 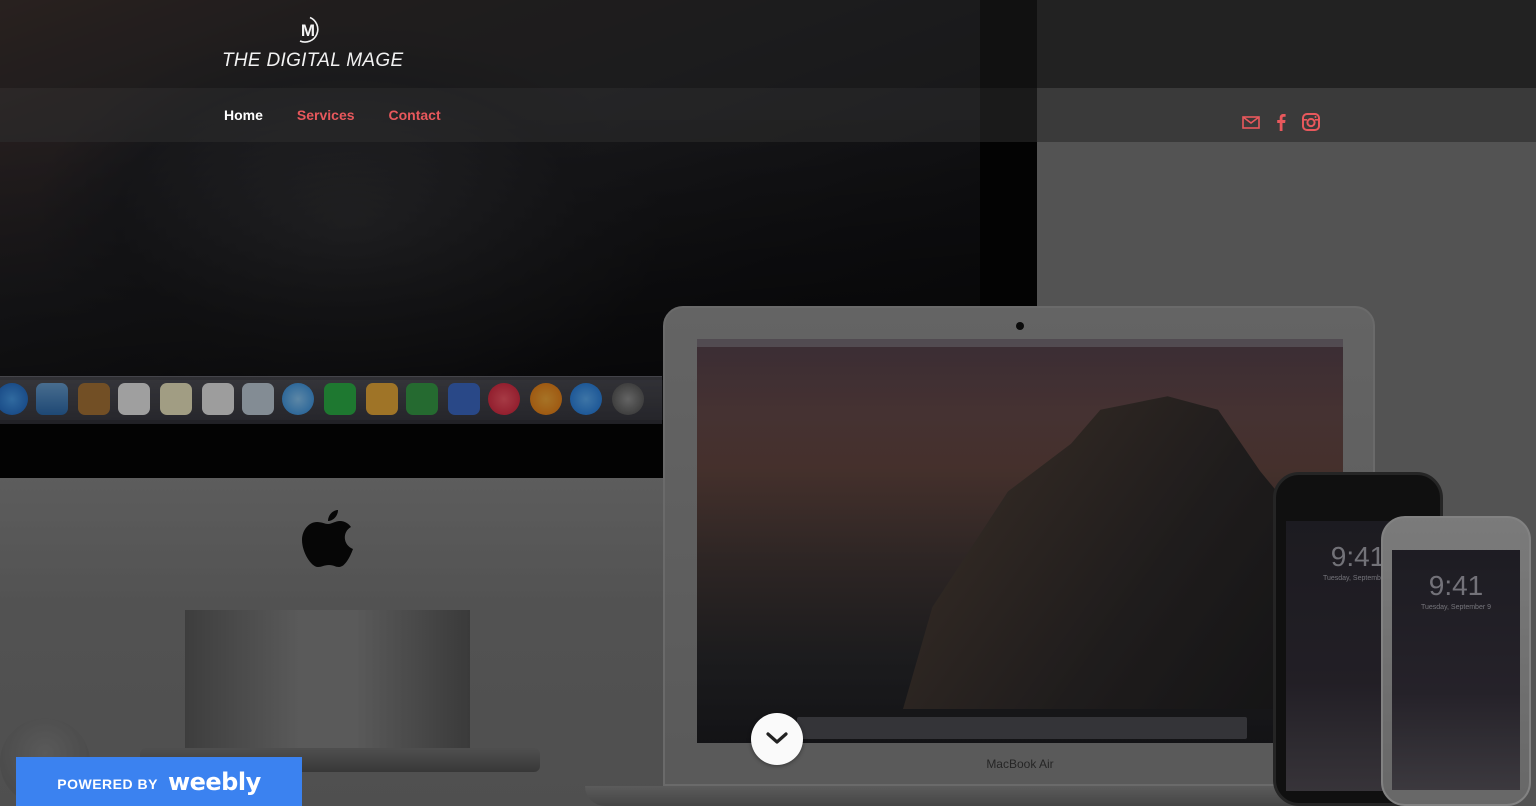 I want to click on logo-mark-icon: M, so click(x=309, y=29).